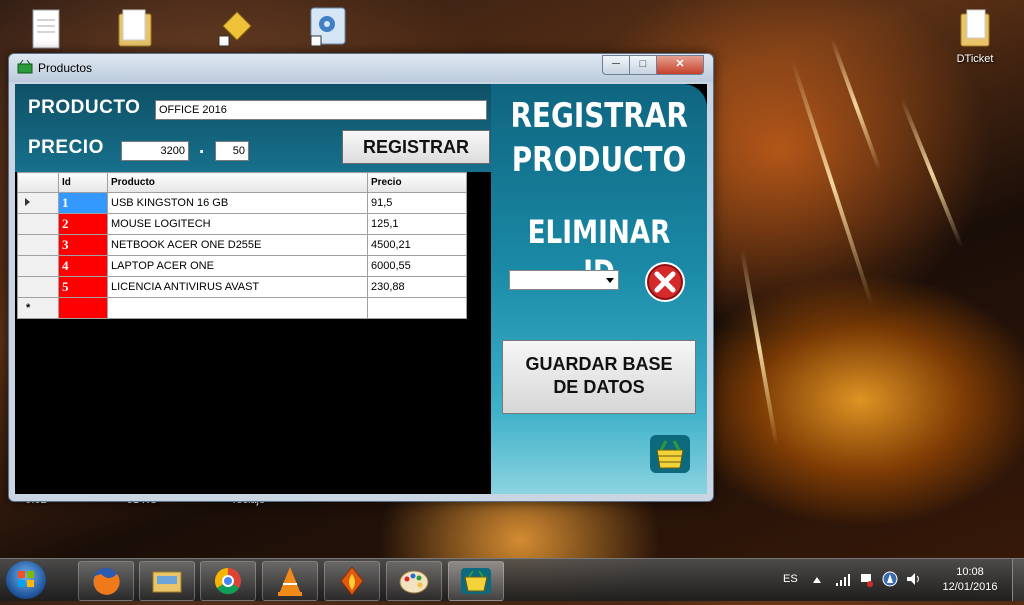 The width and height of the screenshot is (1024, 605). What do you see at coordinates (417, 287) in the screenshot?
I see `cell-precio: 230,88` at bounding box center [417, 287].